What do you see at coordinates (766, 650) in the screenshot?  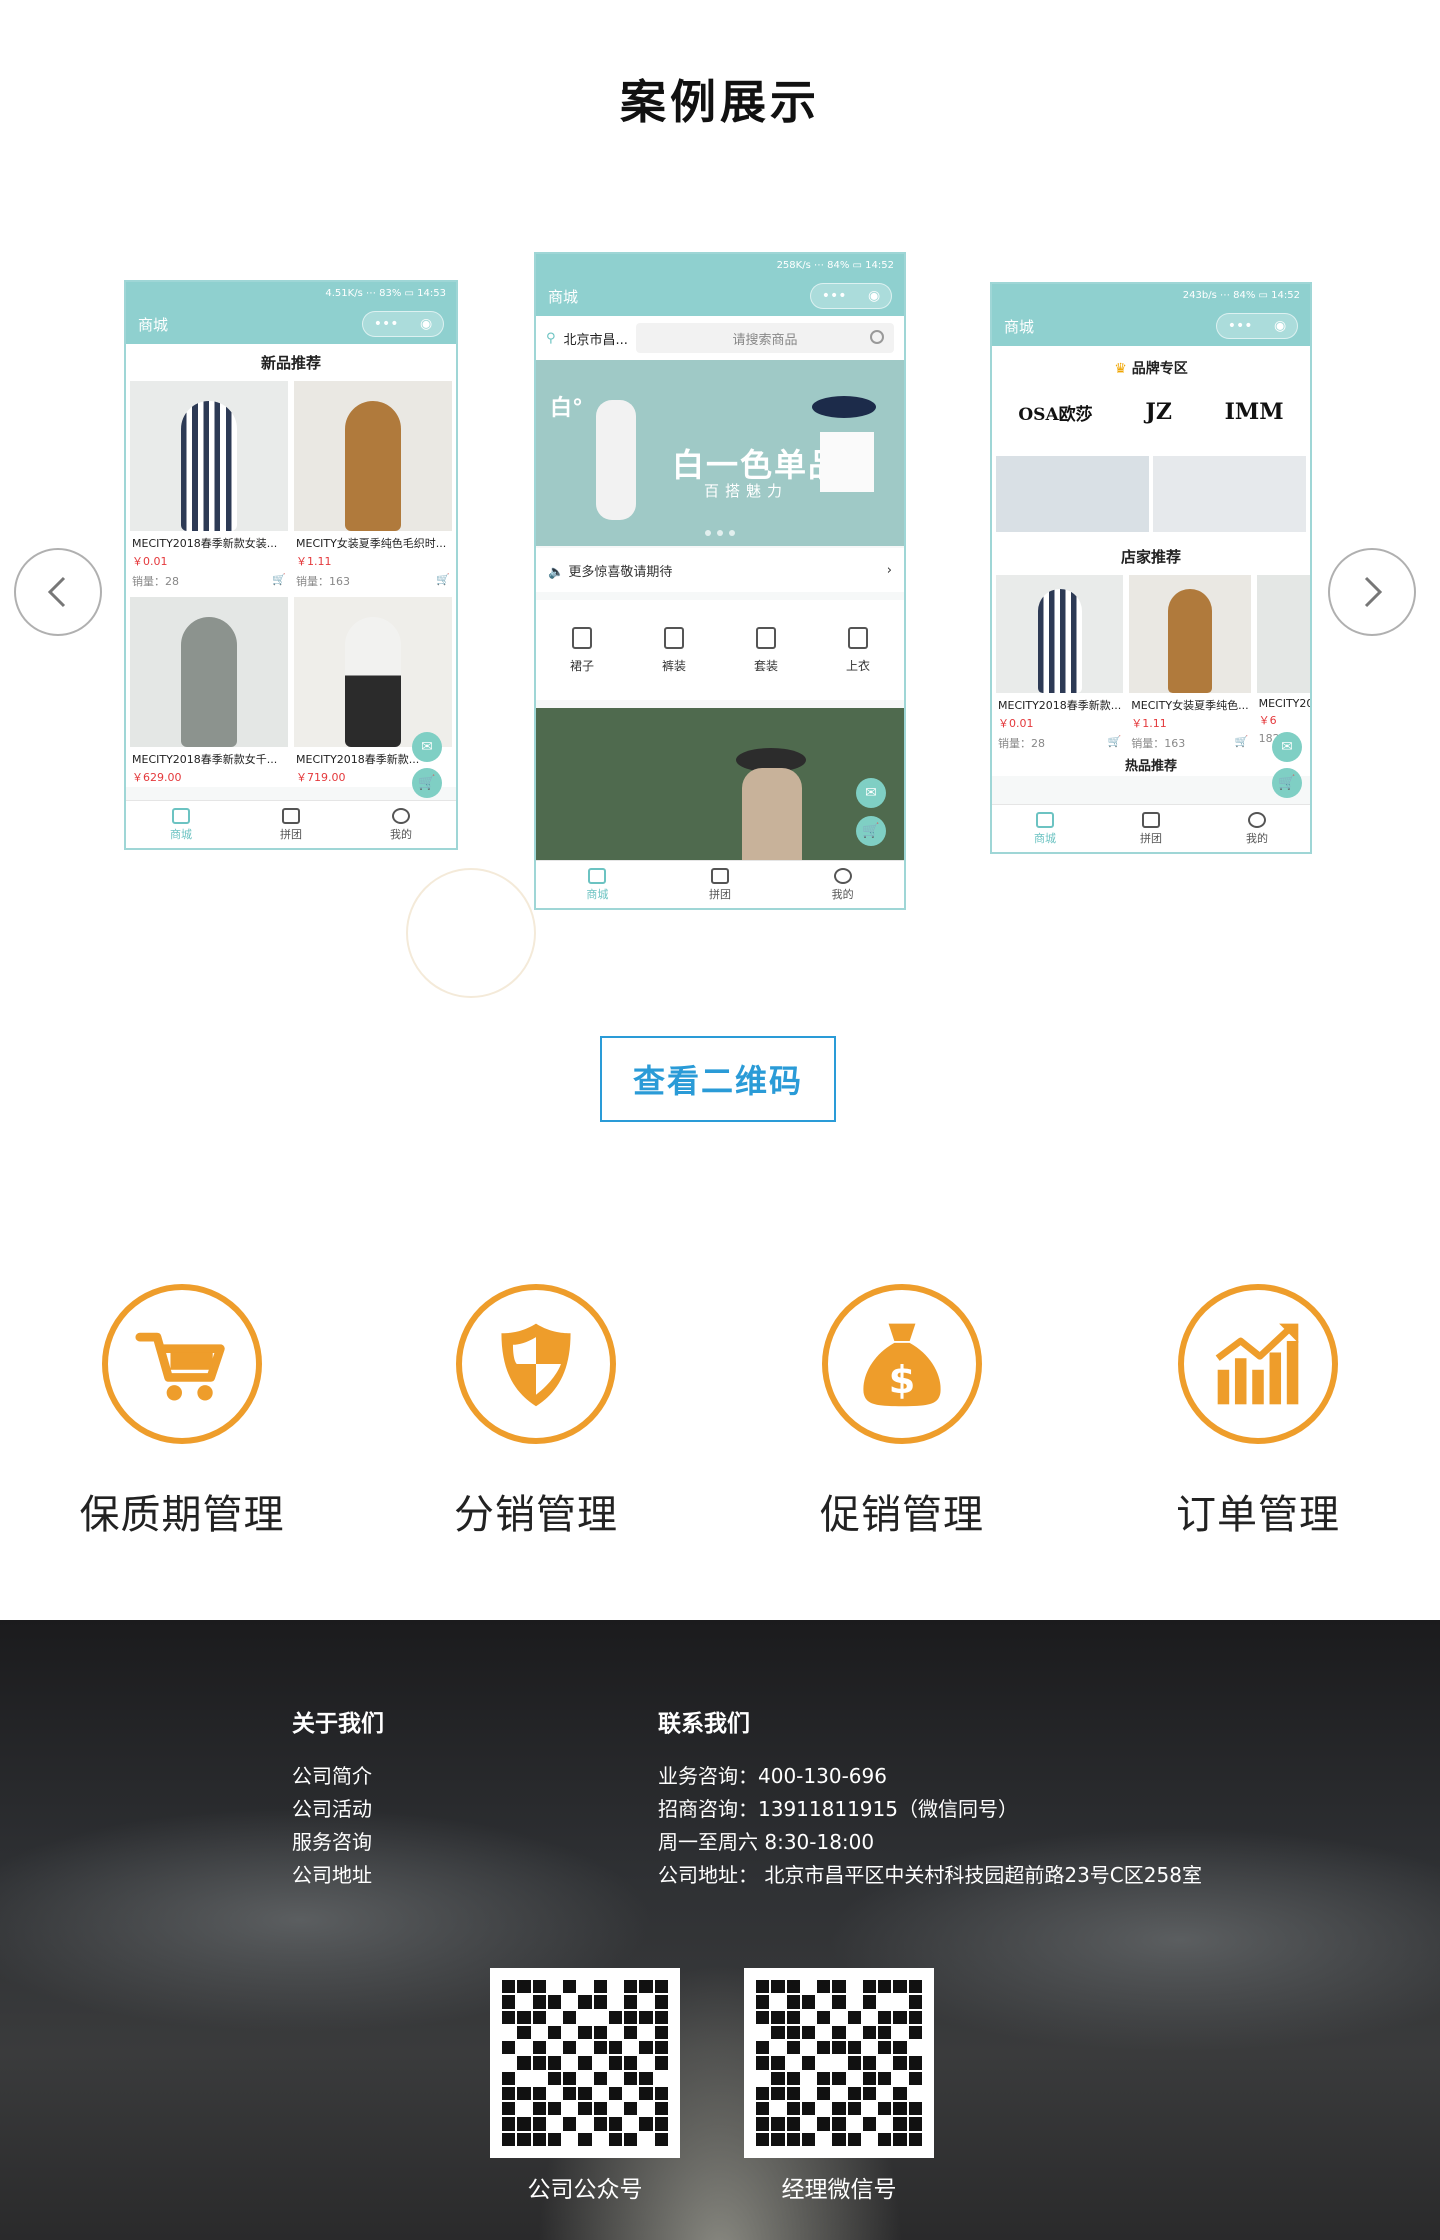 I see `category-suit: 套装` at bounding box center [766, 650].